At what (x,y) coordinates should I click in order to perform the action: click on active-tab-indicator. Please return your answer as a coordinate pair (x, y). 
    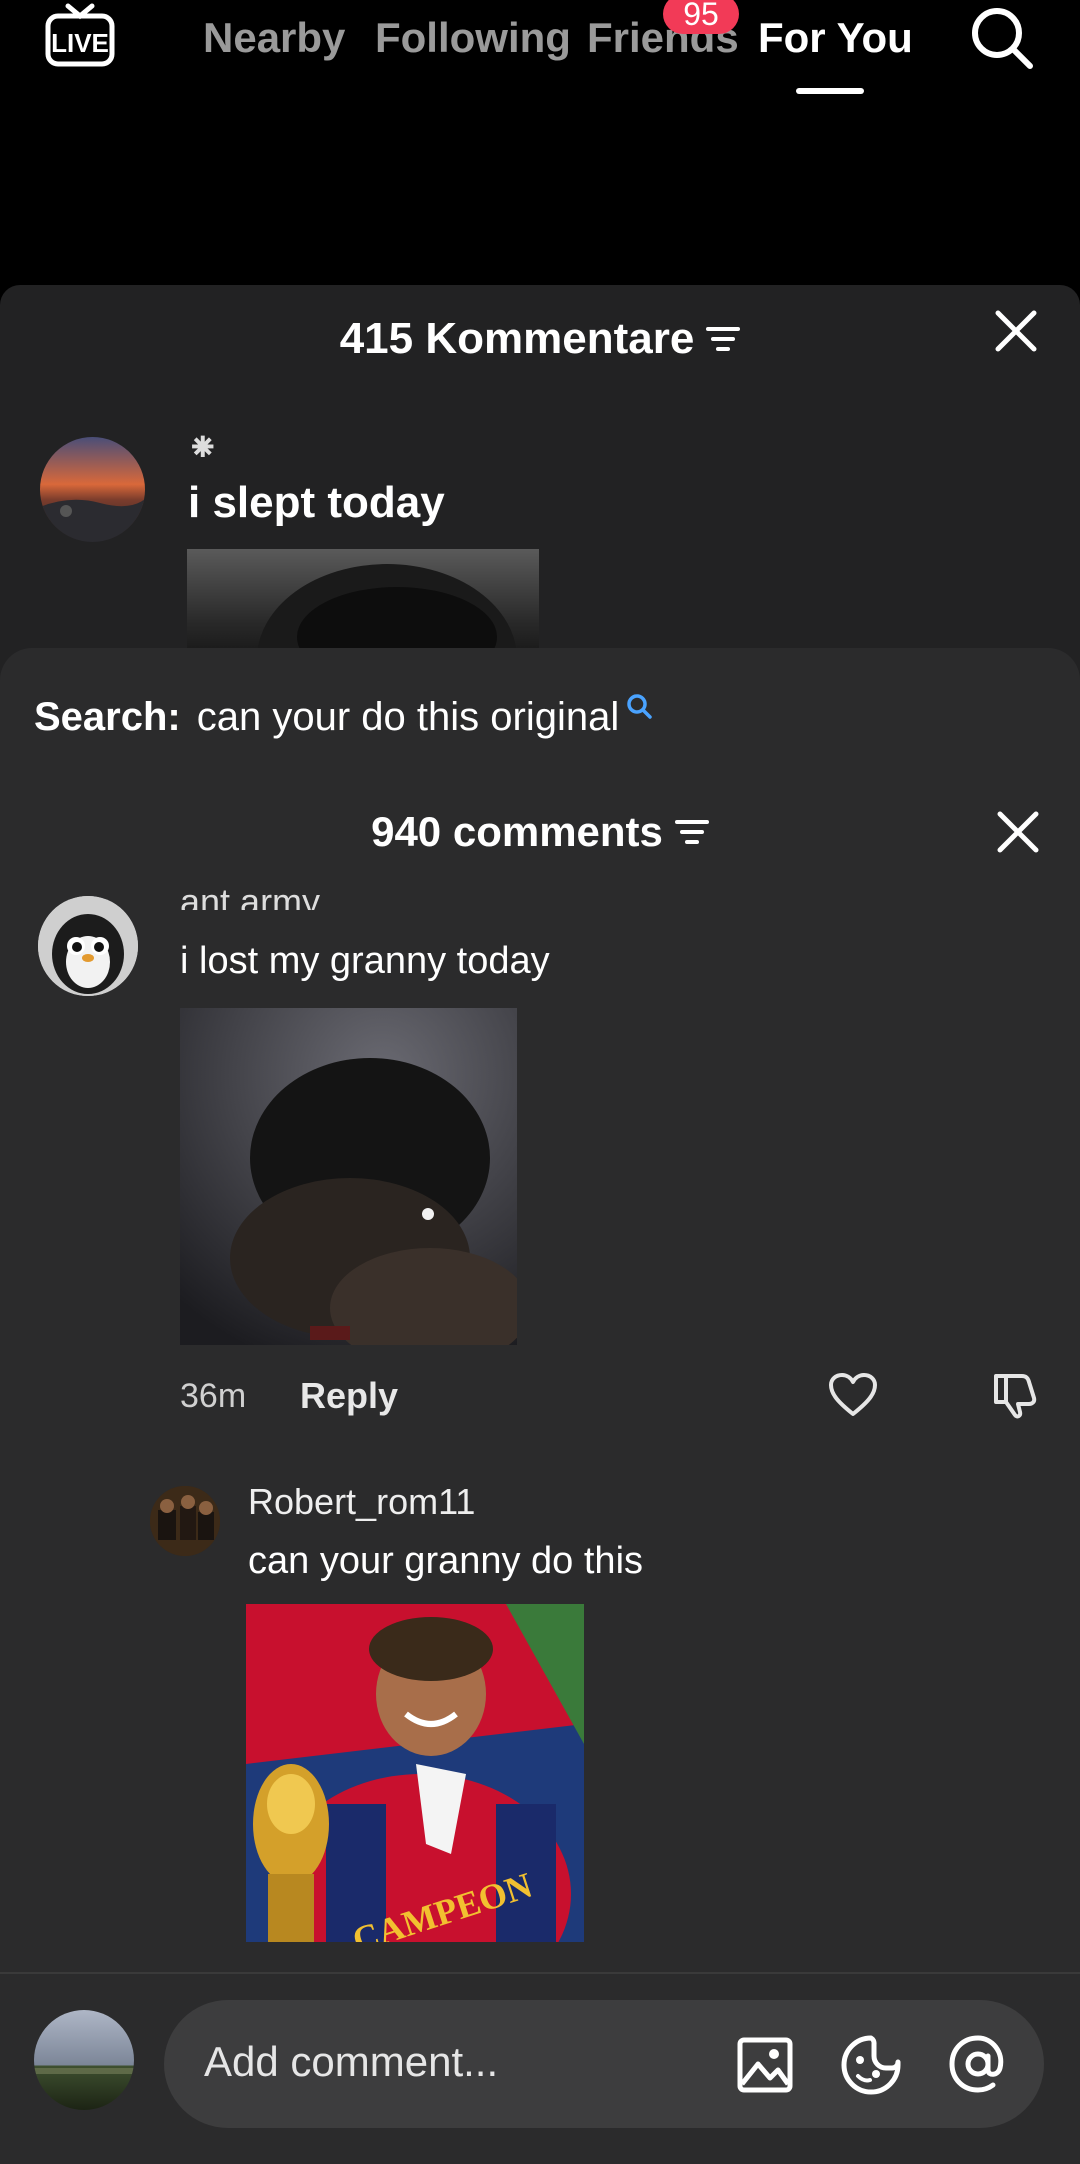
    Looking at the image, I should click on (830, 91).